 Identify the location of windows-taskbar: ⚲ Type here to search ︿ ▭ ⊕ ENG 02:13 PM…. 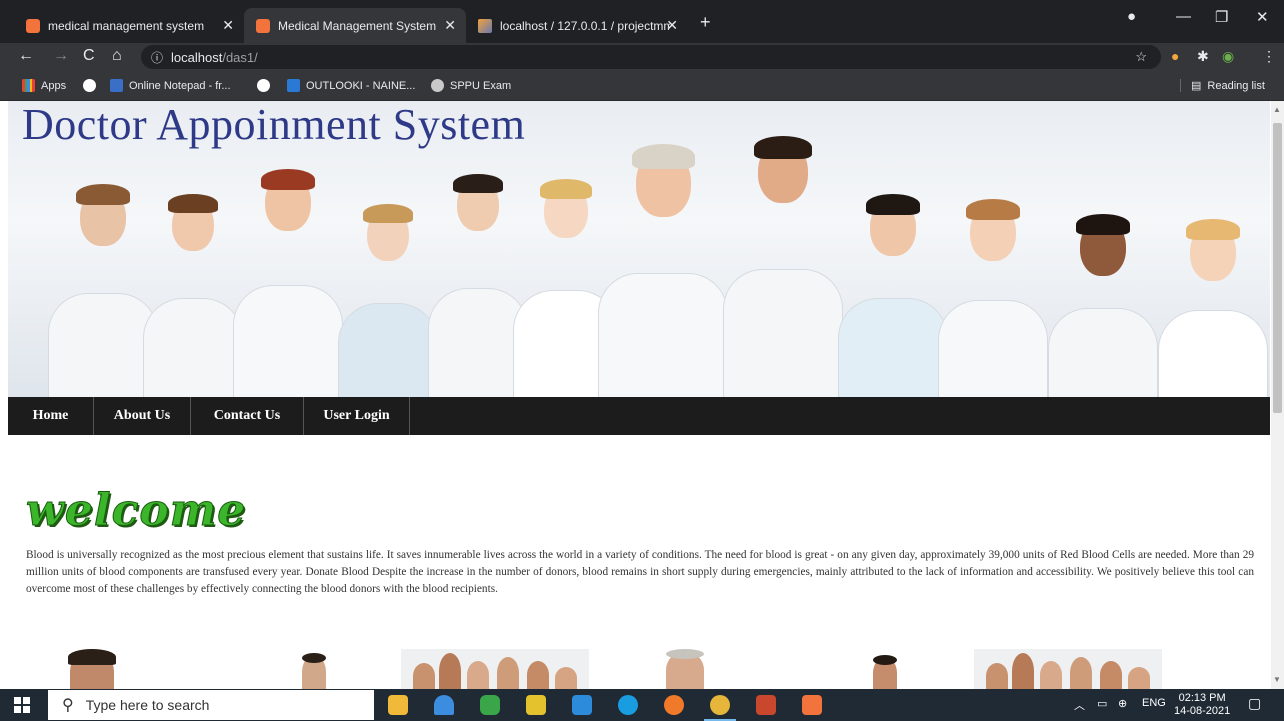
(642, 705).